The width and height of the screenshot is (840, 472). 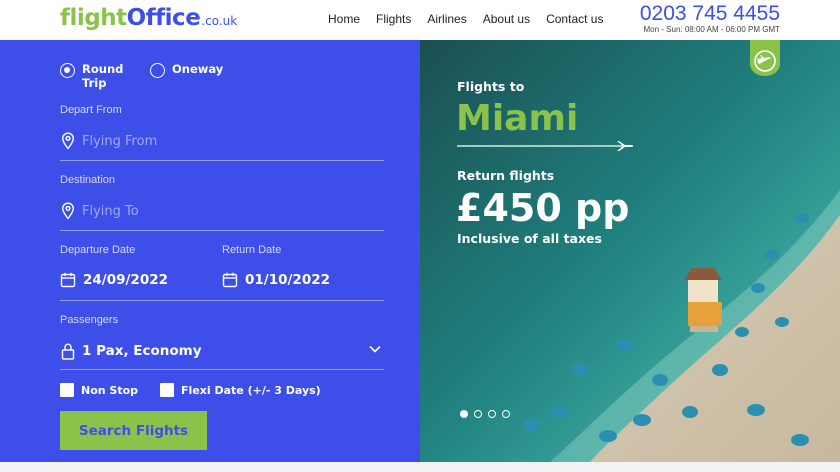 I want to click on return-date-label: Return Date, so click(x=252, y=250).